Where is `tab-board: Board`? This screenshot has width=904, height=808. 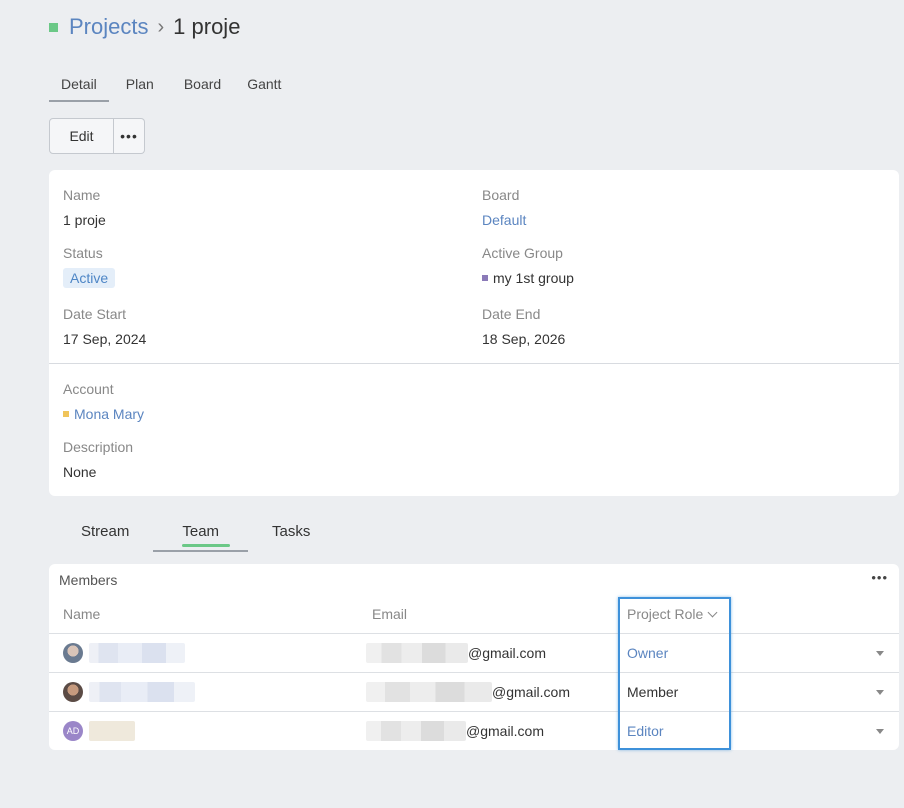 tab-board: Board is located at coordinates (202, 88).